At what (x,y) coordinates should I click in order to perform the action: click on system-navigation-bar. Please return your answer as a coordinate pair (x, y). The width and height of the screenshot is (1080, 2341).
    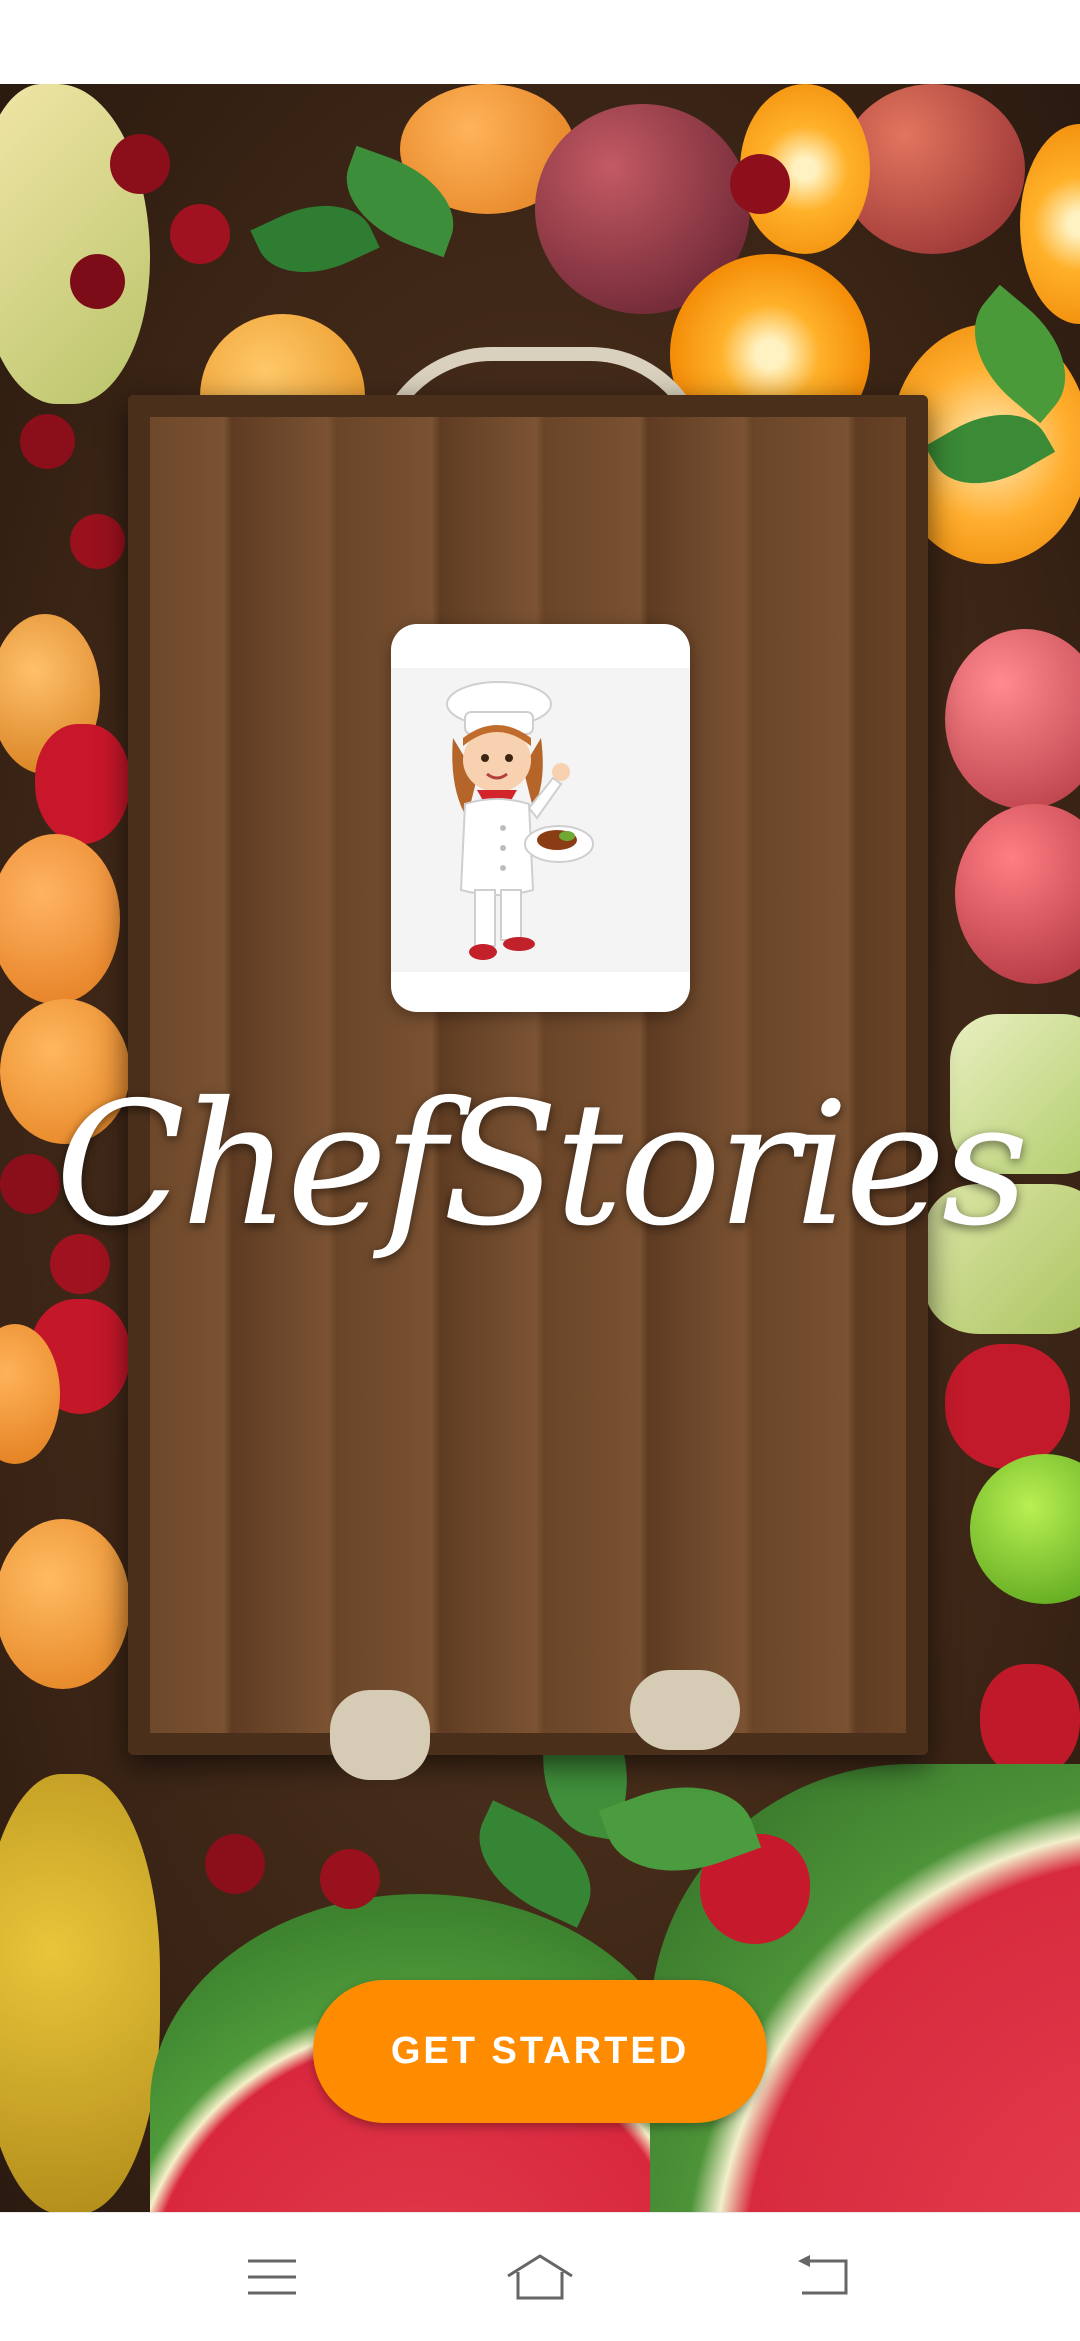
    Looking at the image, I should click on (540, 2276).